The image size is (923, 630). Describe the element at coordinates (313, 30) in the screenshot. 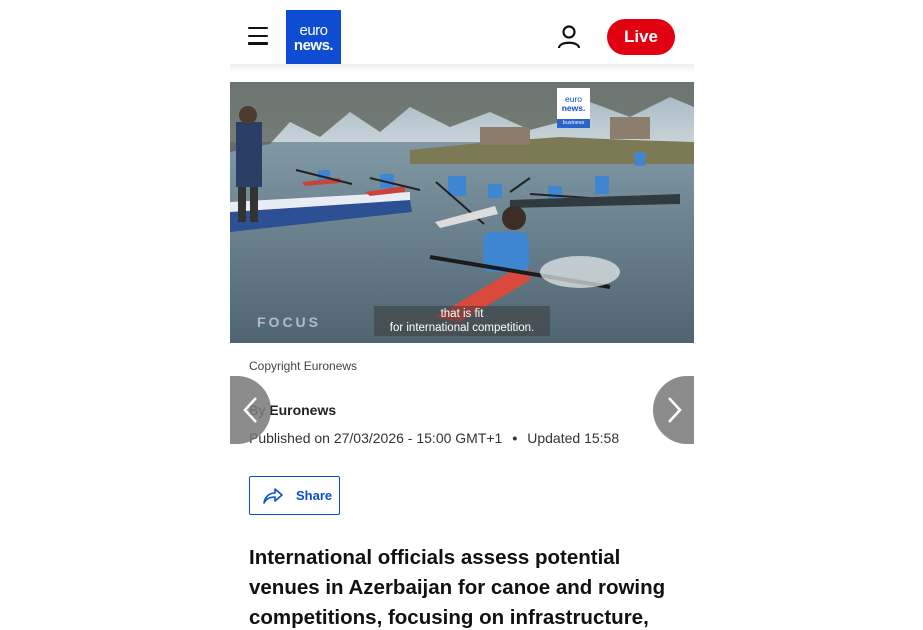

I see `logo-text-euro: euro` at that location.